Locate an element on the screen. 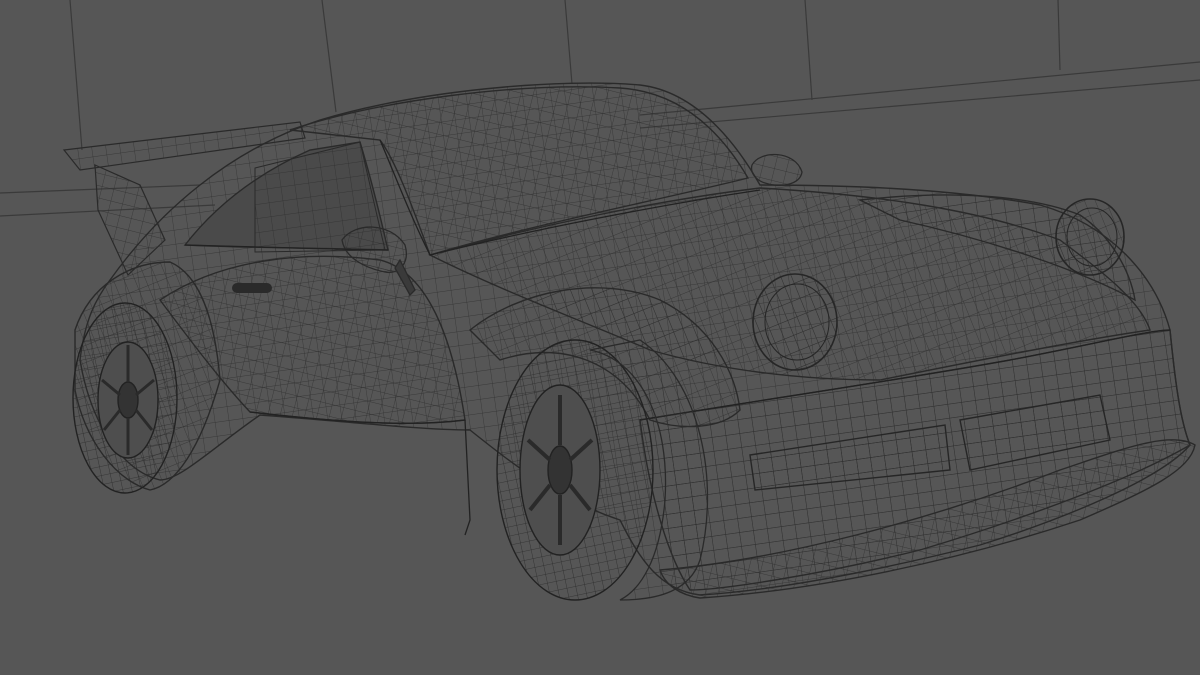  door-handle is located at coordinates (252, 288).